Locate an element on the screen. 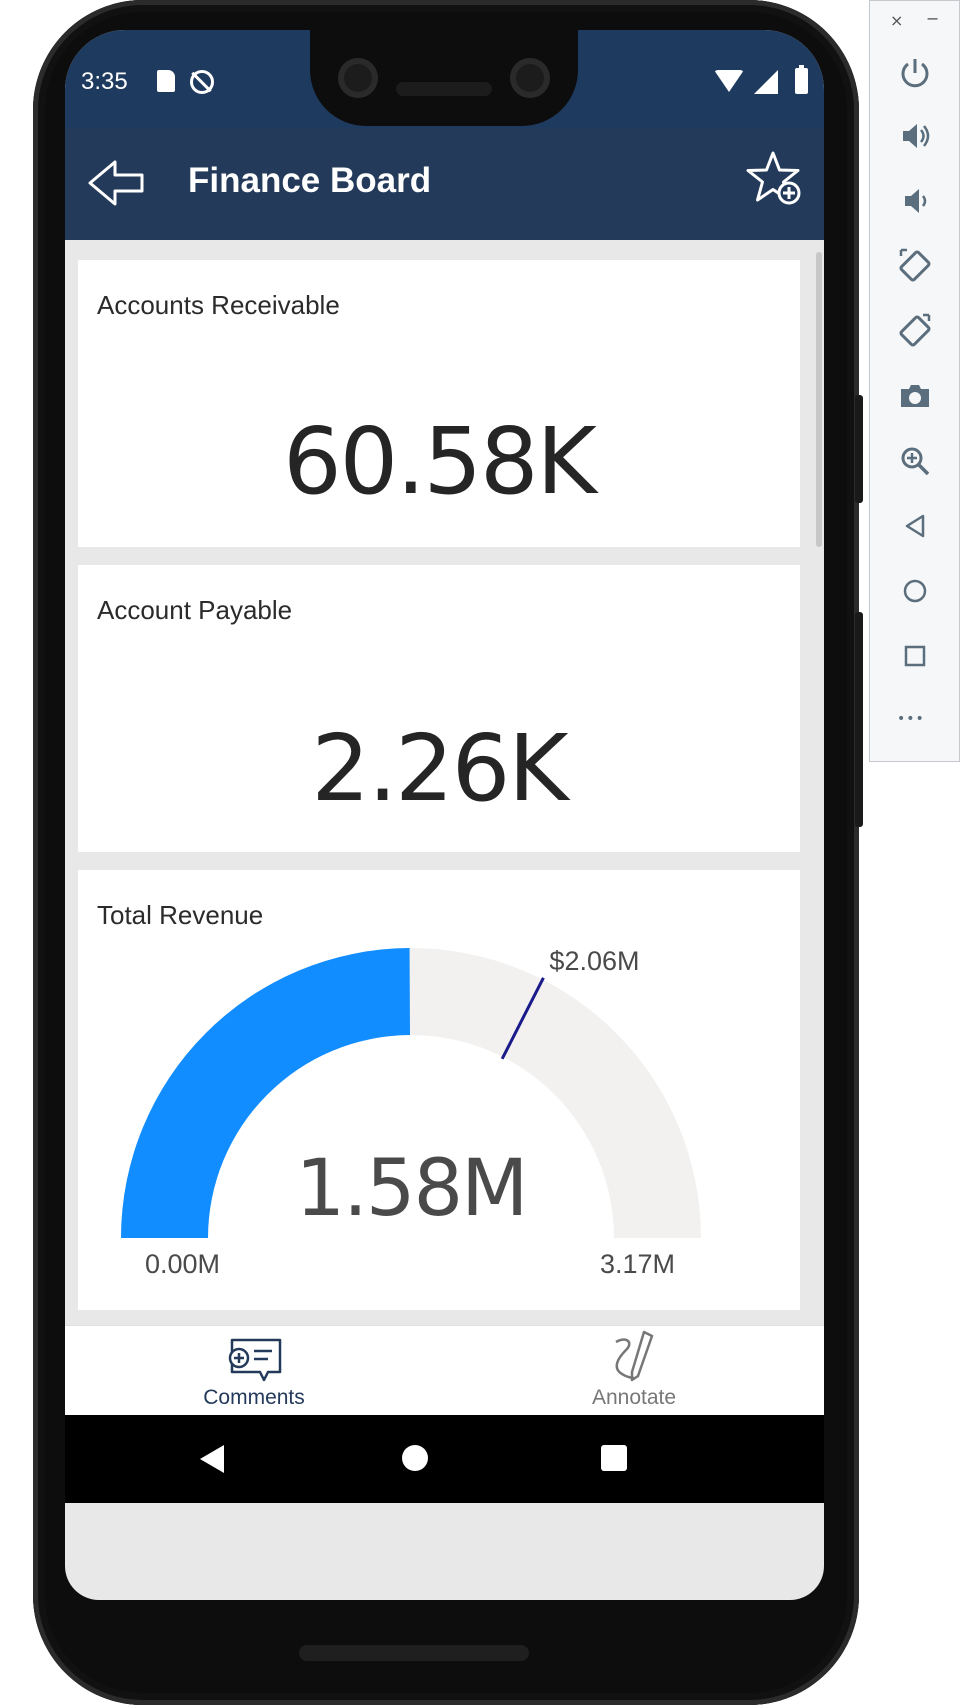  kpi-value: 60.58K is located at coordinates (440, 461).